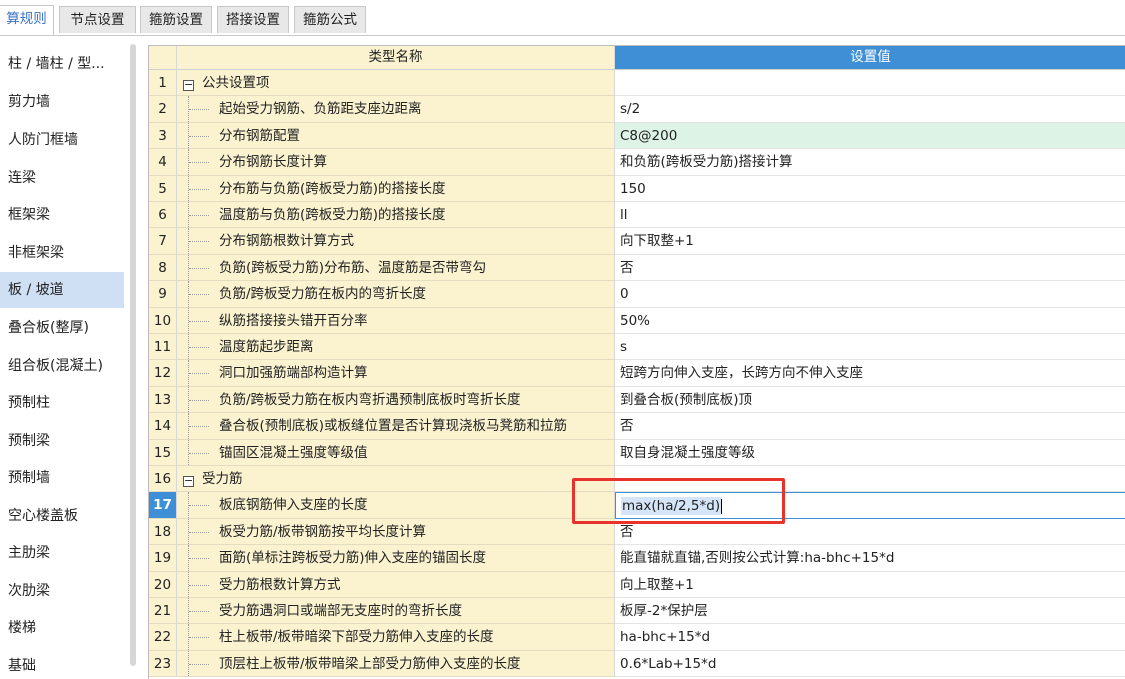 The image size is (1125, 679). I want to click on setting-value-cell: 向下取整+1, so click(870, 241).